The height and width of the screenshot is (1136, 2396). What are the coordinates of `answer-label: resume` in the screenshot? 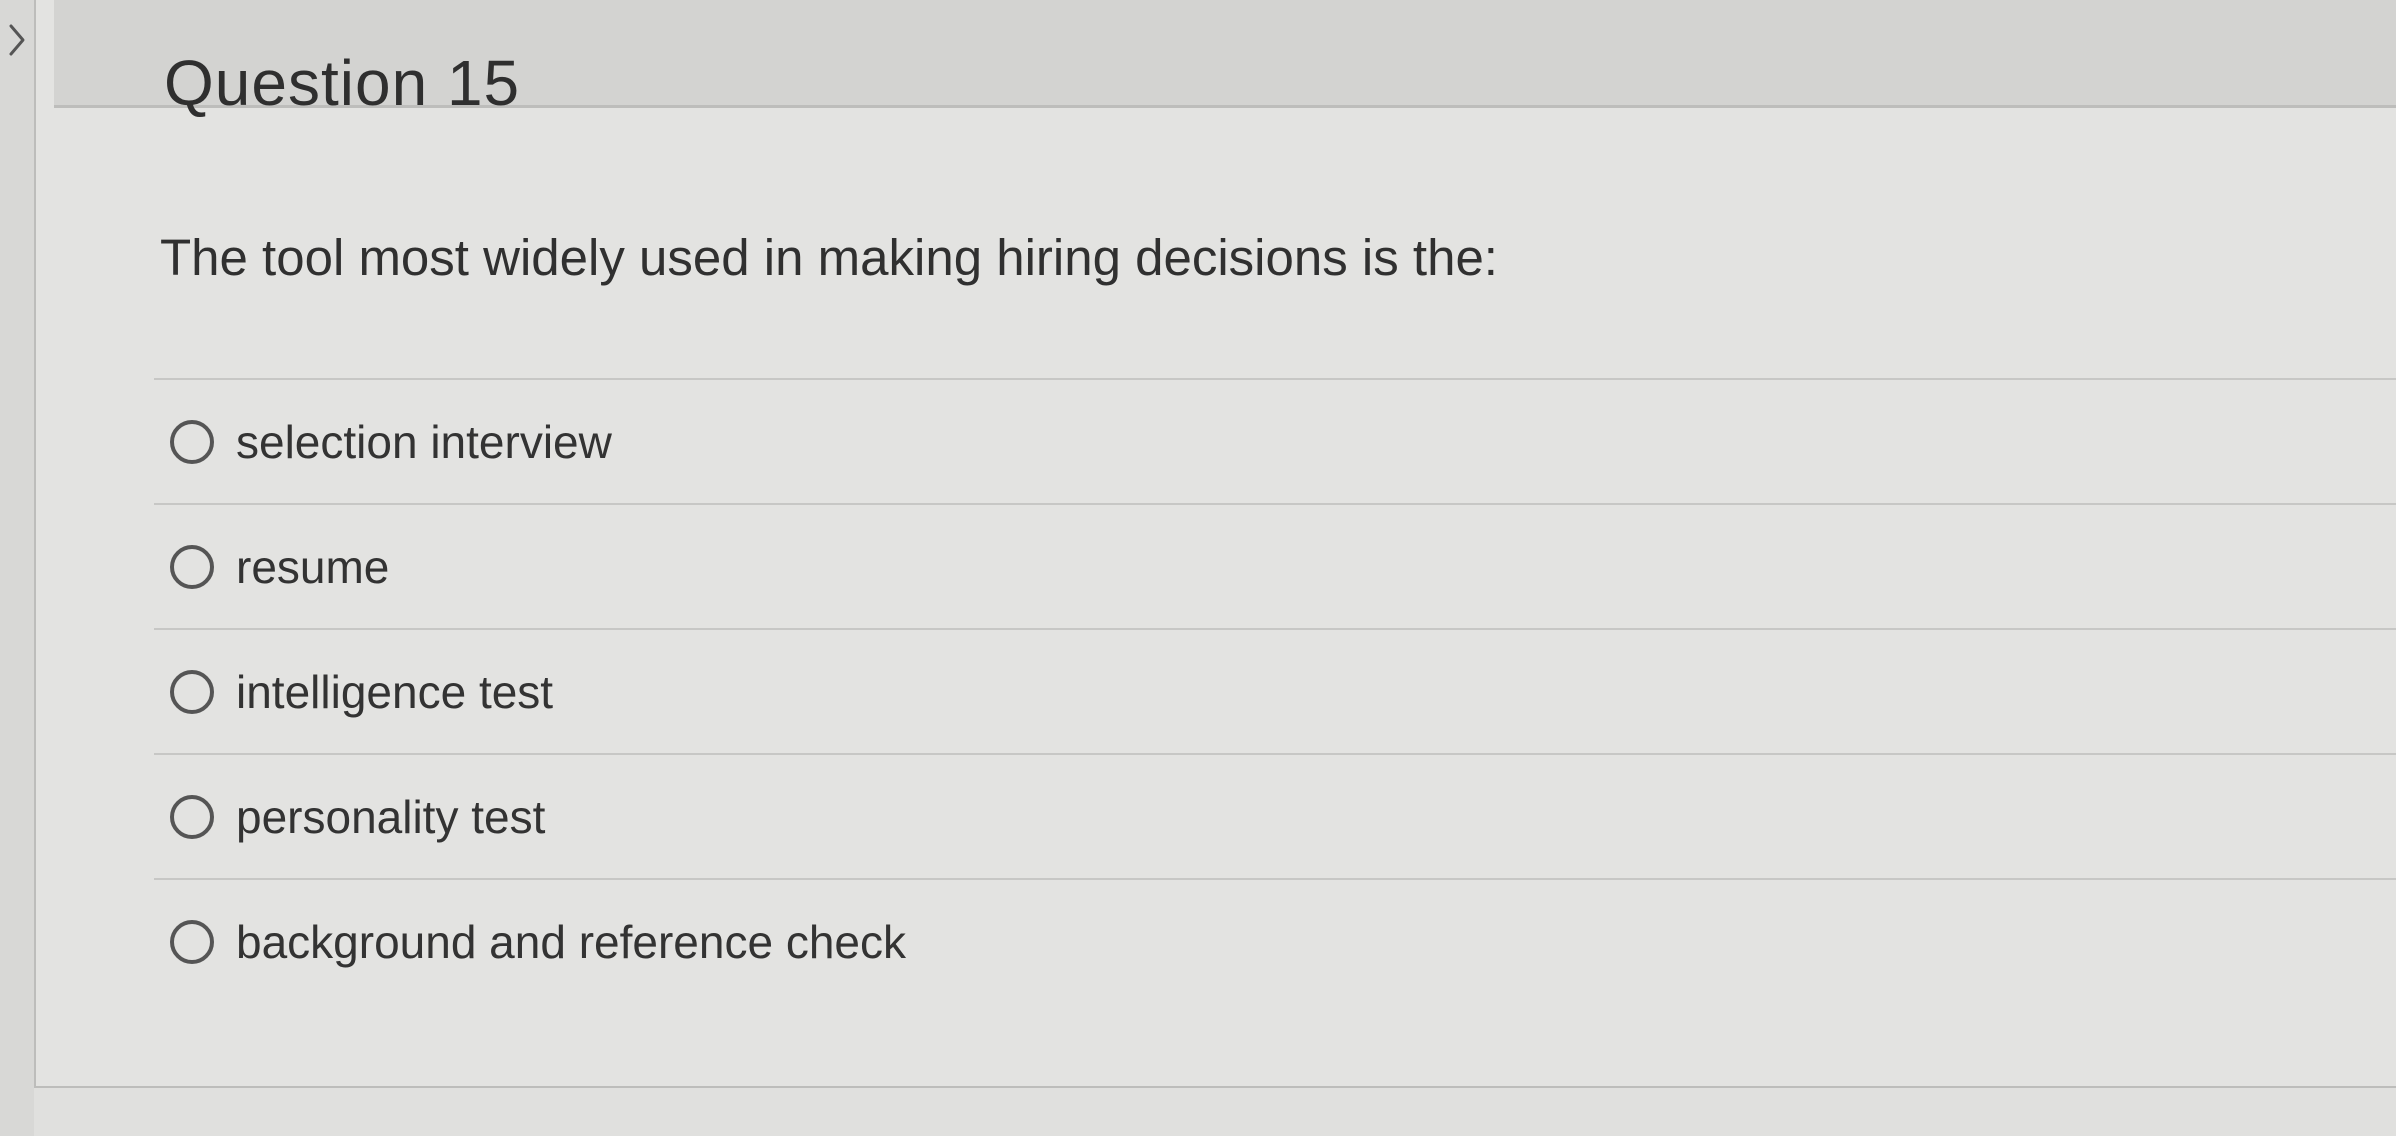 It's located at (313, 566).